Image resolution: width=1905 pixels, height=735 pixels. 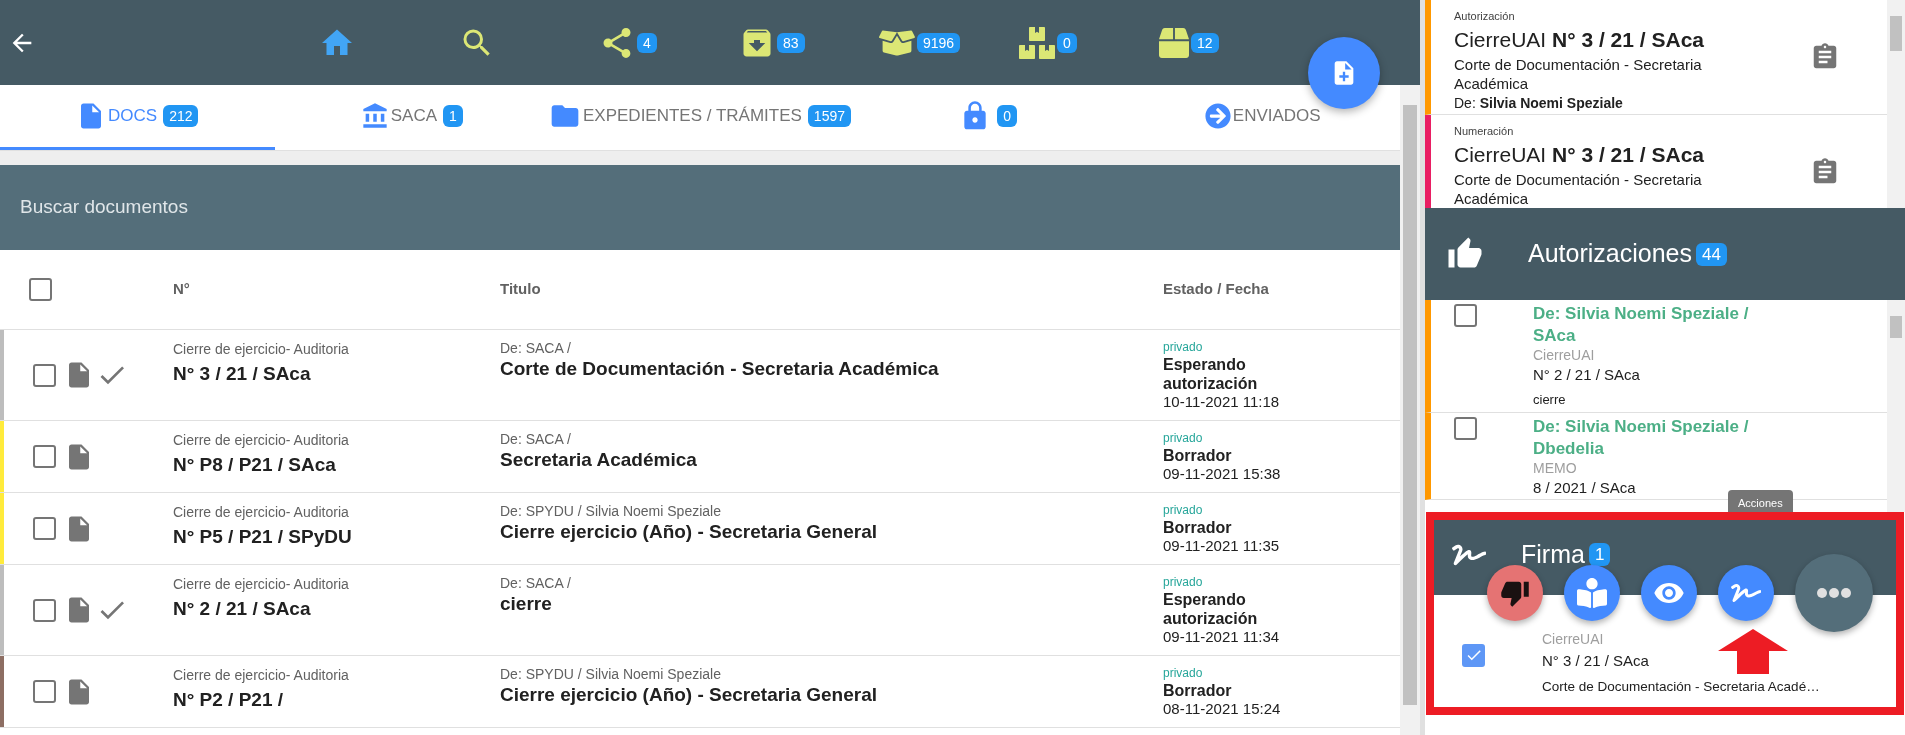 I want to click on table-row: Cierre de ejercicio- Auditoria N° P5 / P21 / SPyDU De: SPYDU / Silvia Noemi Speziale Cierre ejercicio (Año) - Secretaria General privado Borrador 09-11-2021 11:35, so click(x=700, y=529).